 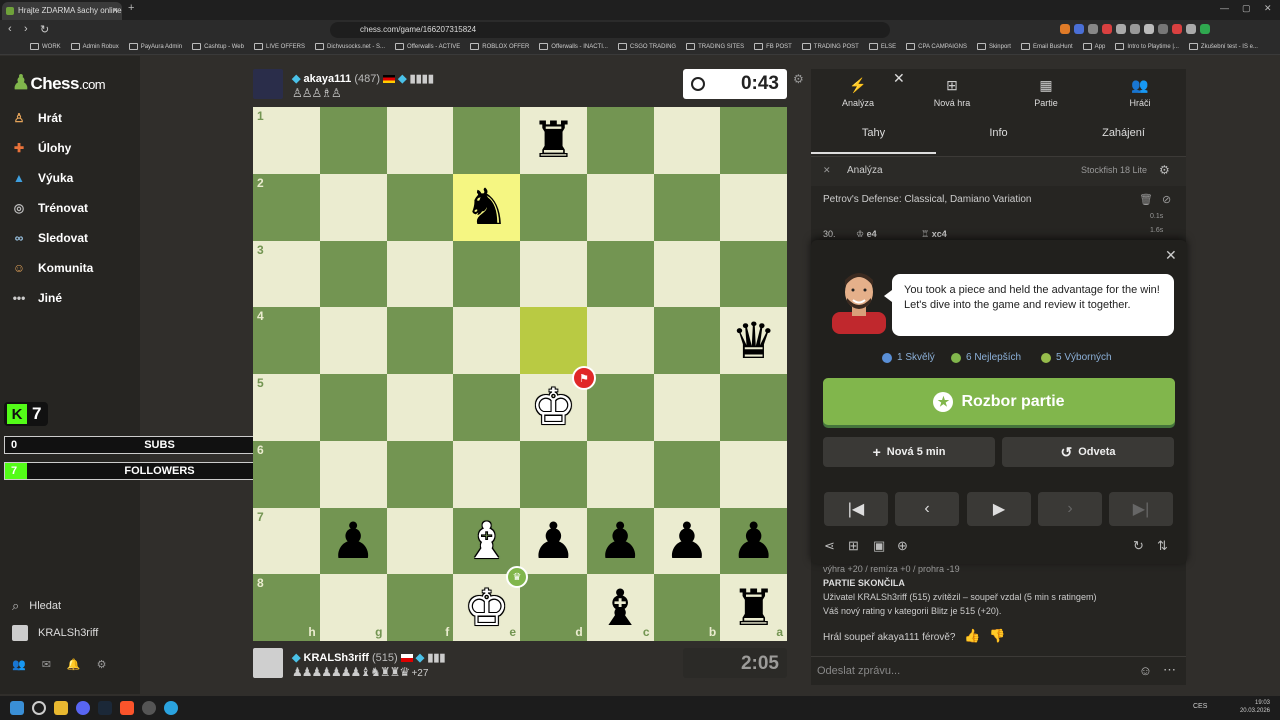 What do you see at coordinates (952, 93) in the screenshot?
I see `panel-tab-1: ⊞ Nová hra` at bounding box center [952, 93].